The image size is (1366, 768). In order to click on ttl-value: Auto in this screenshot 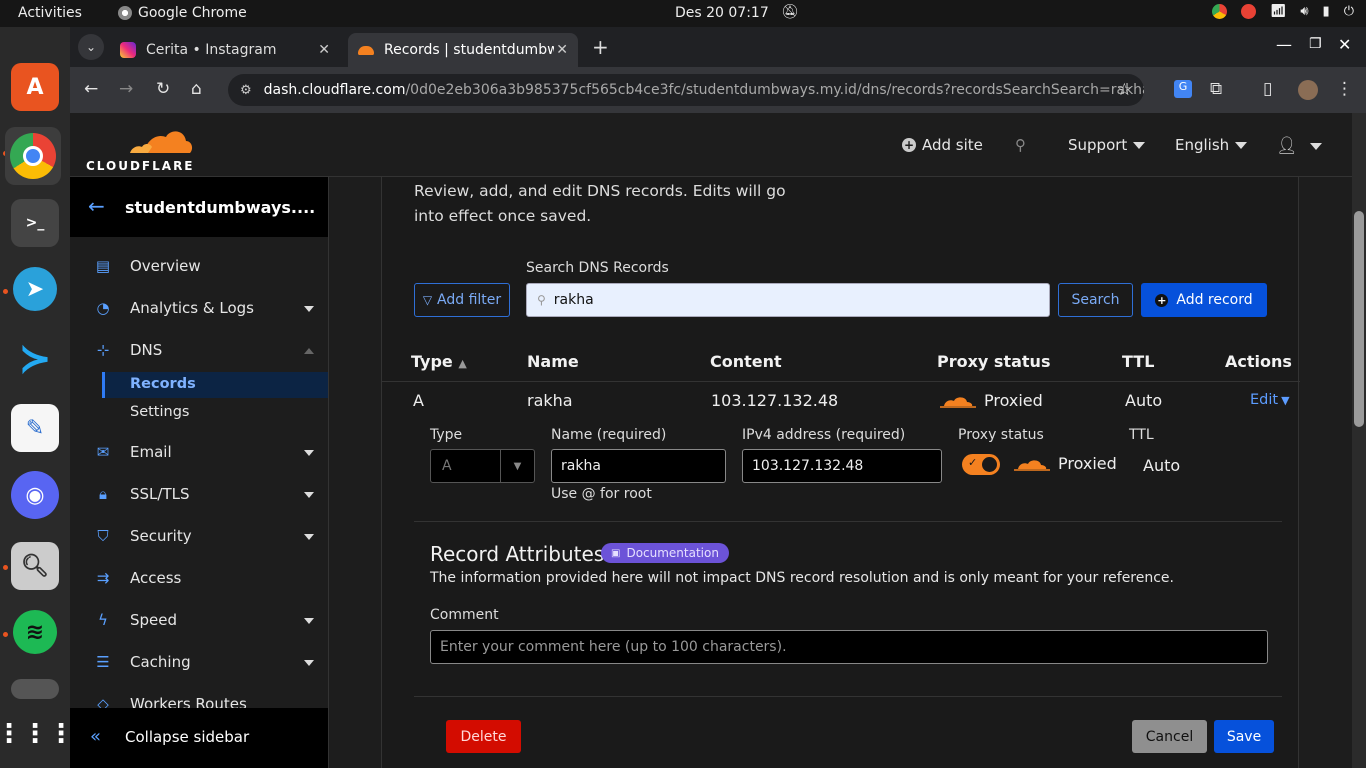, I will do `click(1162, 465)`.